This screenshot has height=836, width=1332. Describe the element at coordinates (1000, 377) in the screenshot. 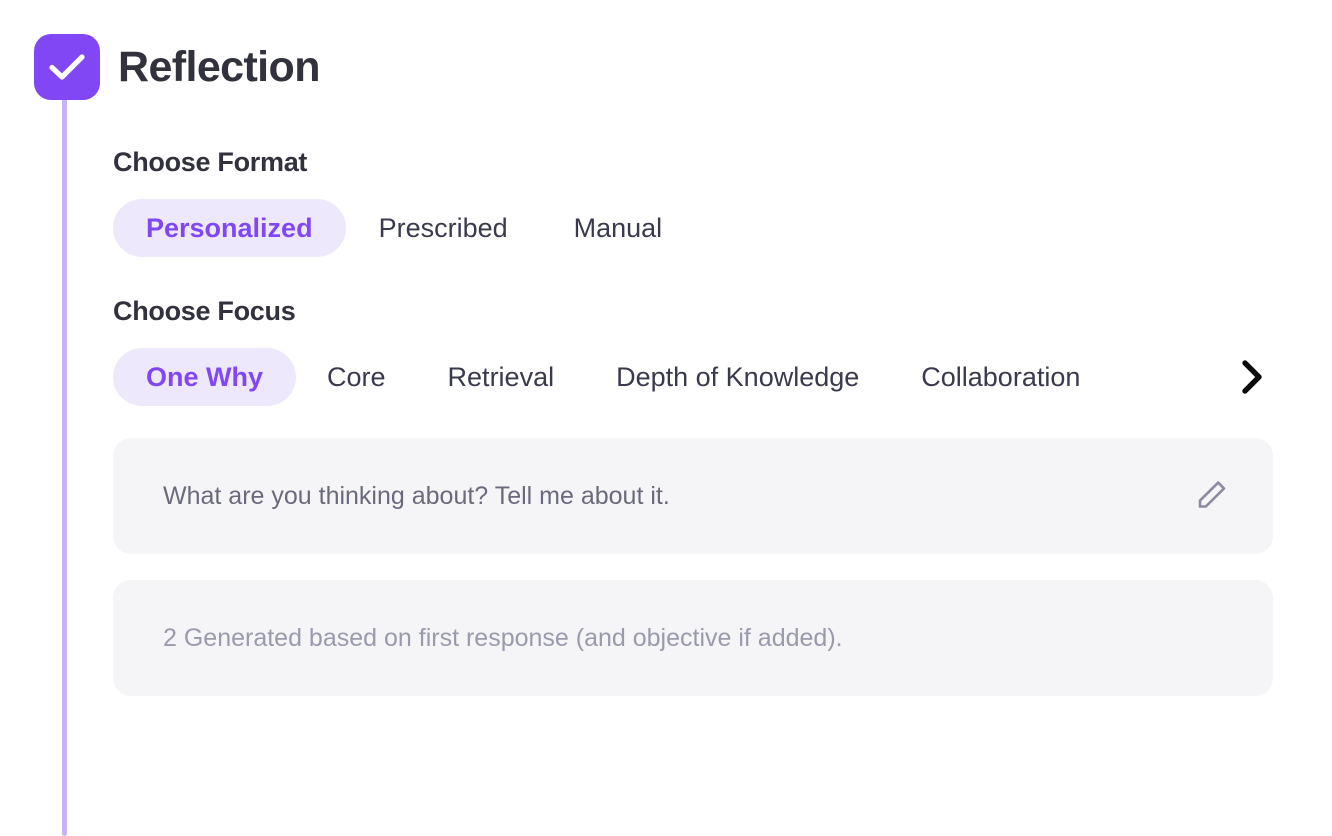

I see `focus-tab-collaboration: Collaboration` at that location.